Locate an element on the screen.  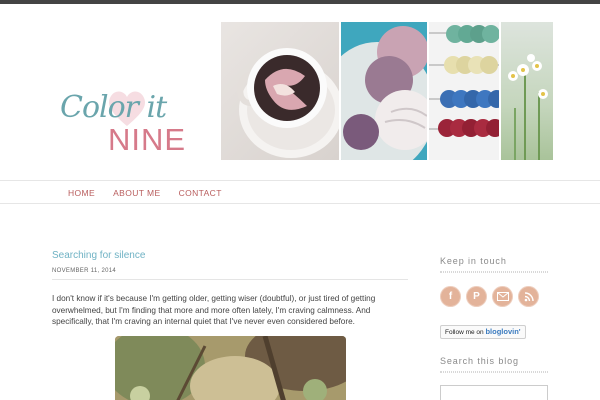
search-heading: Search this blog is located at coordinates (479, 361).